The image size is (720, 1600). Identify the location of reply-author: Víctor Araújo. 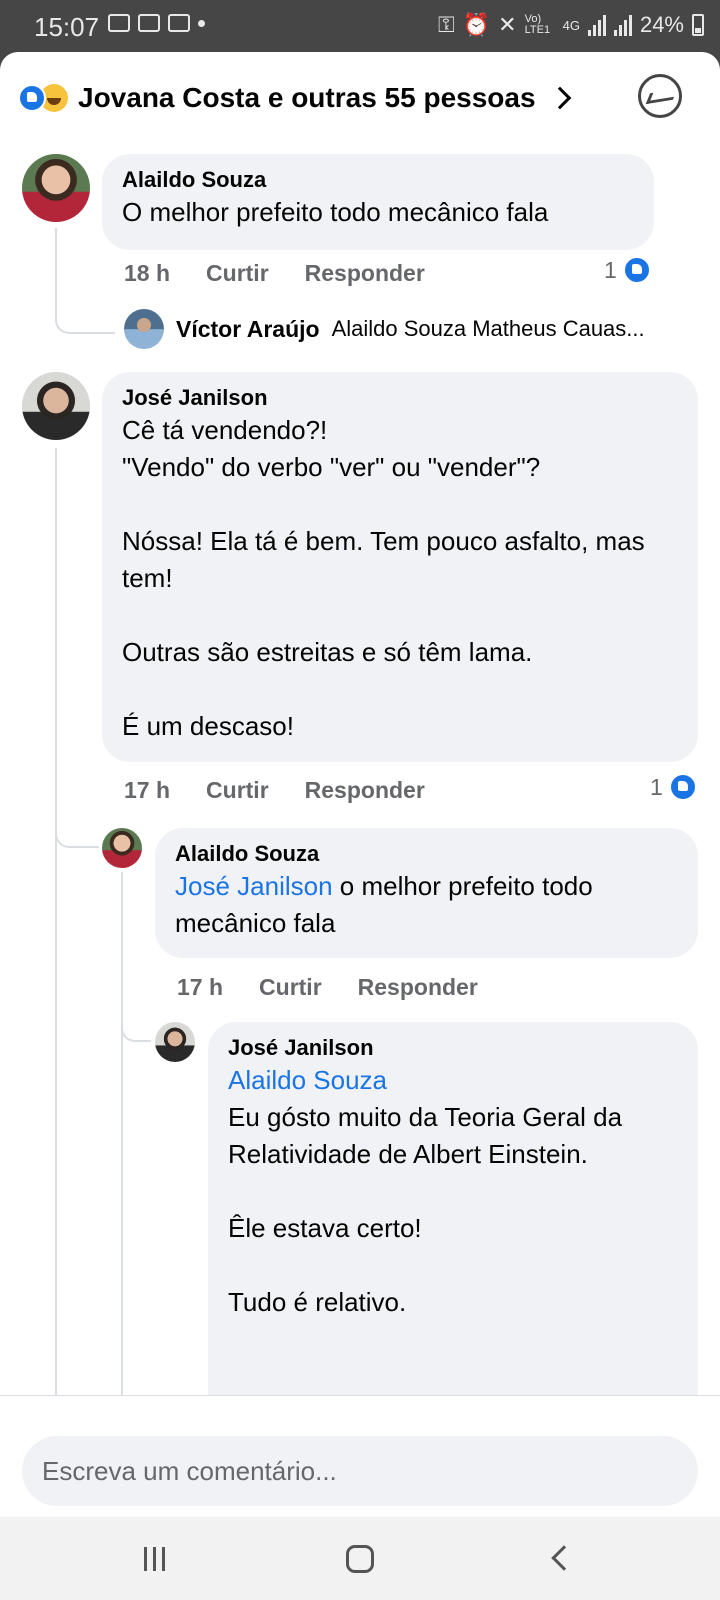
(248, 328).